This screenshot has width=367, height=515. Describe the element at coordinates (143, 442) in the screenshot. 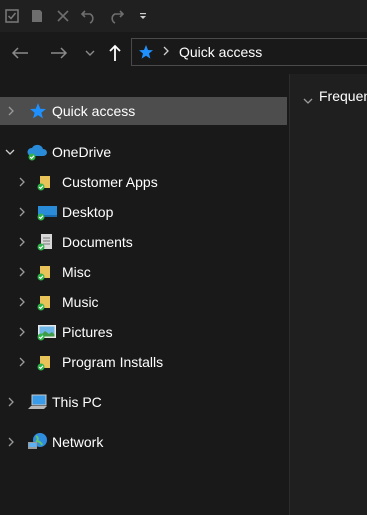

I see `tree-item-network: Network` at that location.